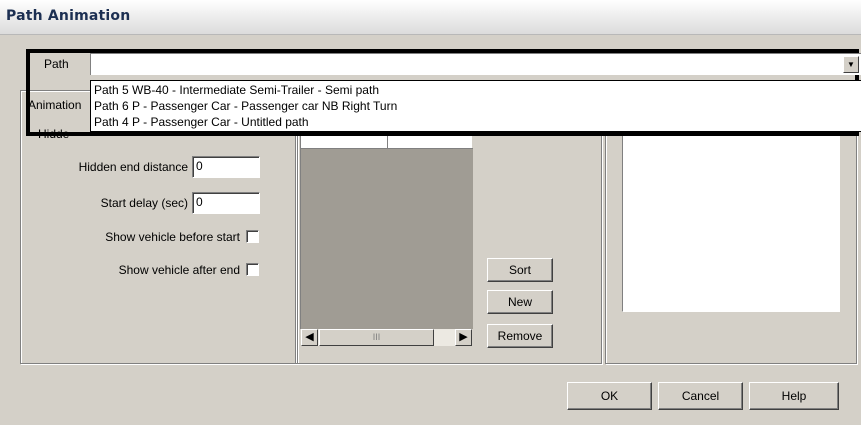  What do you see at coordinates (252, 269) in the screenshot?
I see `show-after-end-checkbox` at bounding box center [252, 269].